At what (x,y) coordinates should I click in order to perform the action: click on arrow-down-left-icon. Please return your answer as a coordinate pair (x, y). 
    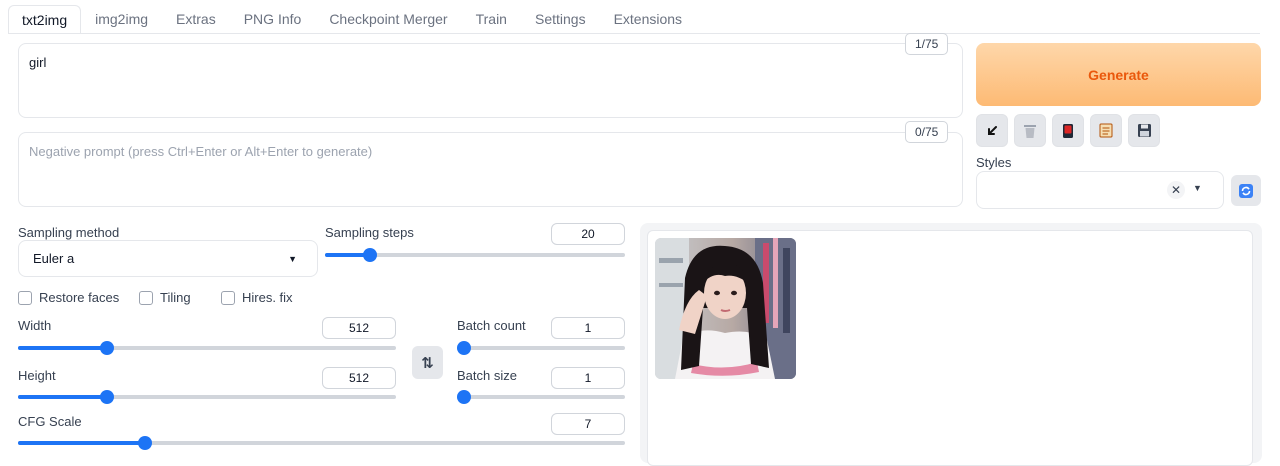
    Looking at the image, I should click on (992, 130).